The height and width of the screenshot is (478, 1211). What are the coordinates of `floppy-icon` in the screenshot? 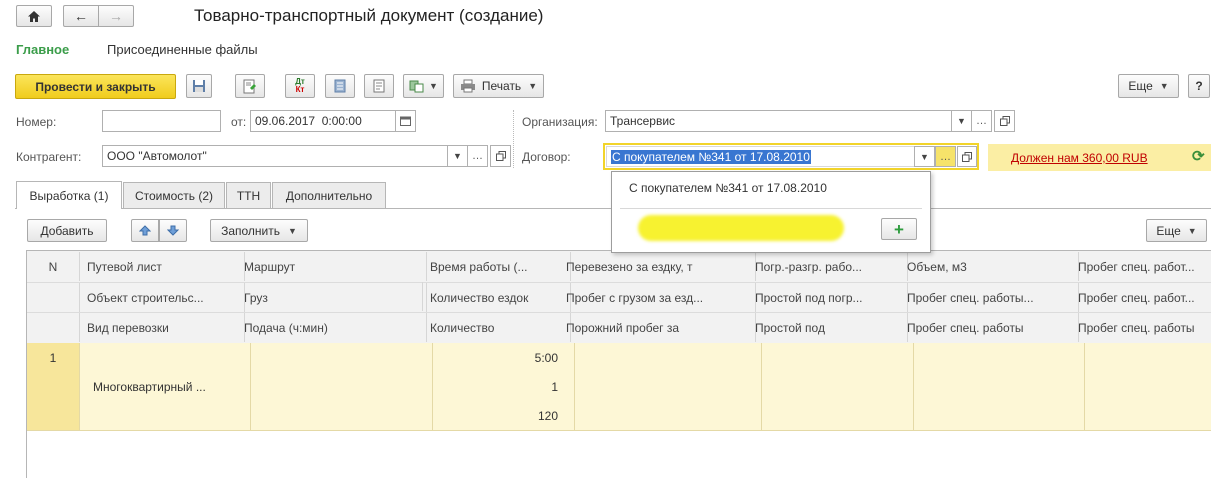 It's located at (199, 86).